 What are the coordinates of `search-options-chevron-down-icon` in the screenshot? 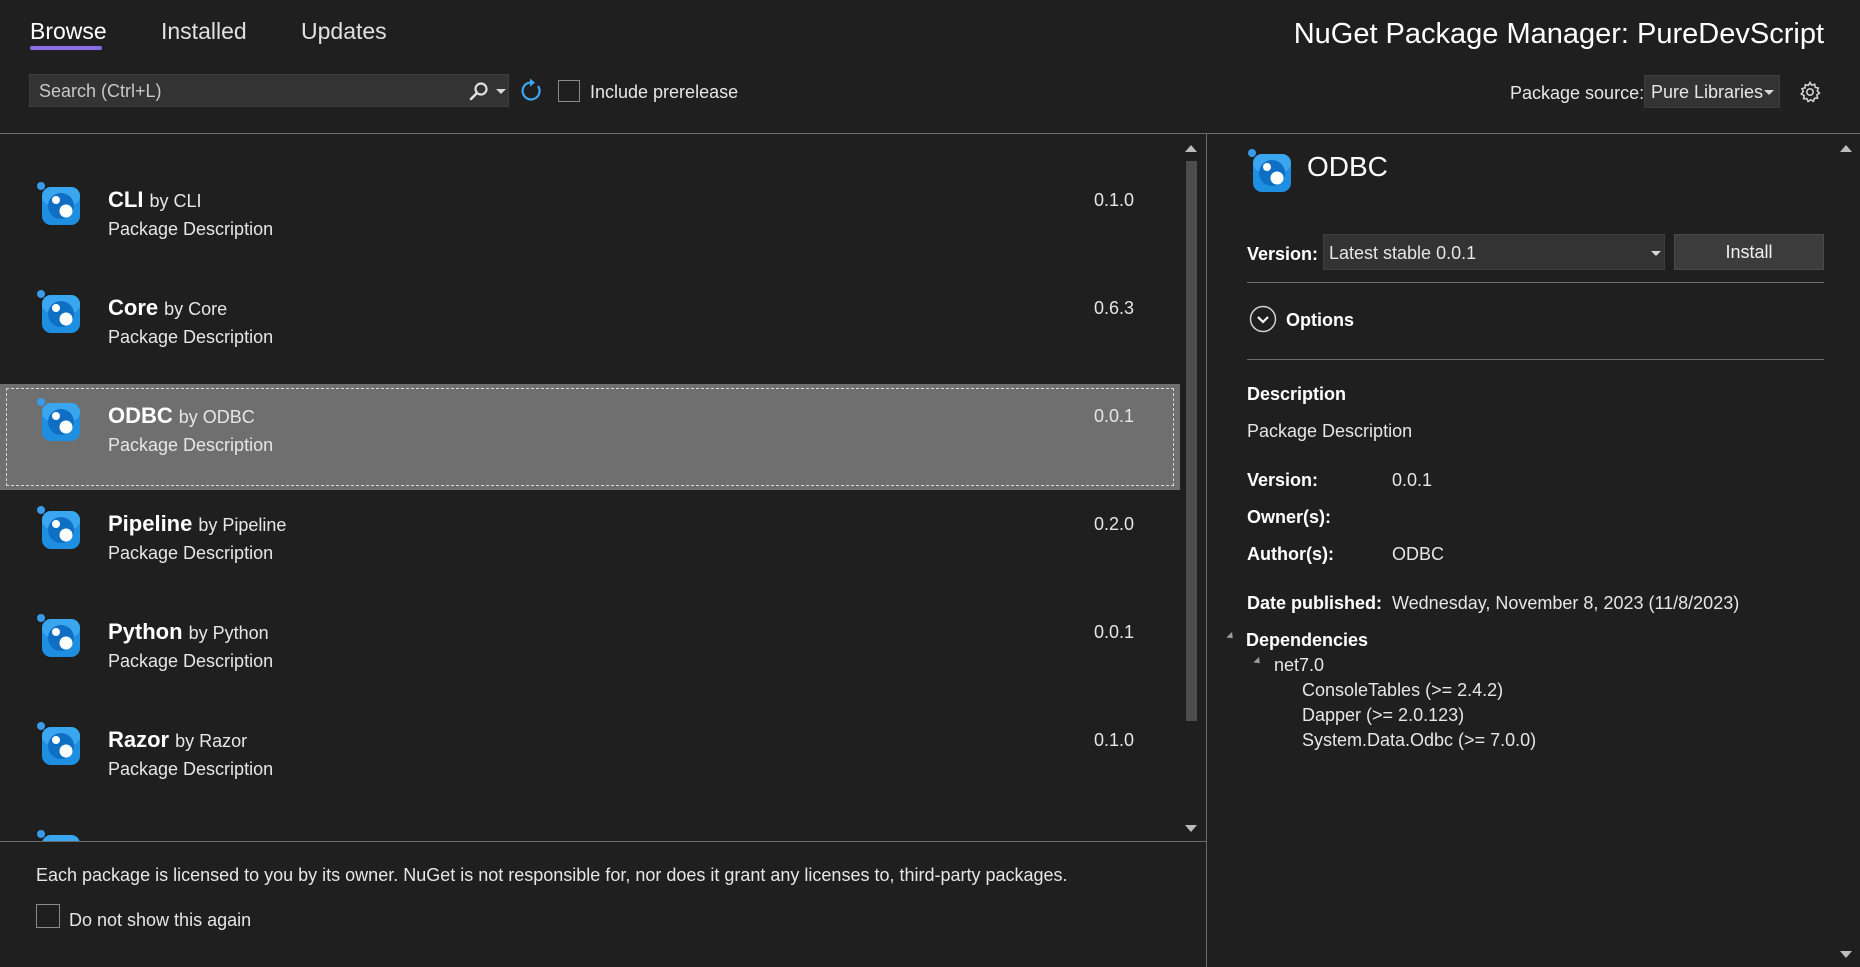 It's located at (501, 91).